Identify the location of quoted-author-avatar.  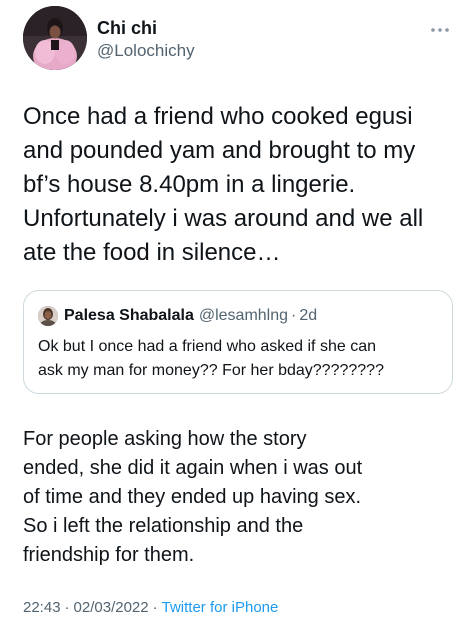
(48, 316).